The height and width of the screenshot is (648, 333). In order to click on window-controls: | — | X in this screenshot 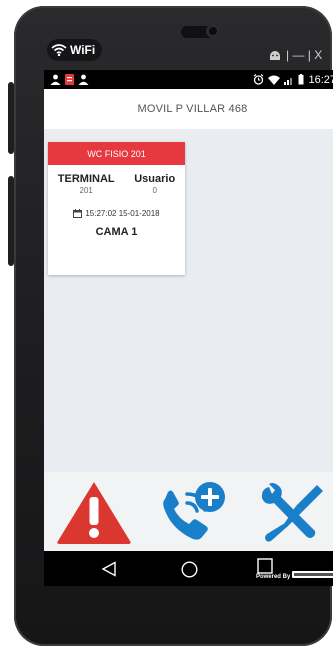, I will do `click(295, 55)`.